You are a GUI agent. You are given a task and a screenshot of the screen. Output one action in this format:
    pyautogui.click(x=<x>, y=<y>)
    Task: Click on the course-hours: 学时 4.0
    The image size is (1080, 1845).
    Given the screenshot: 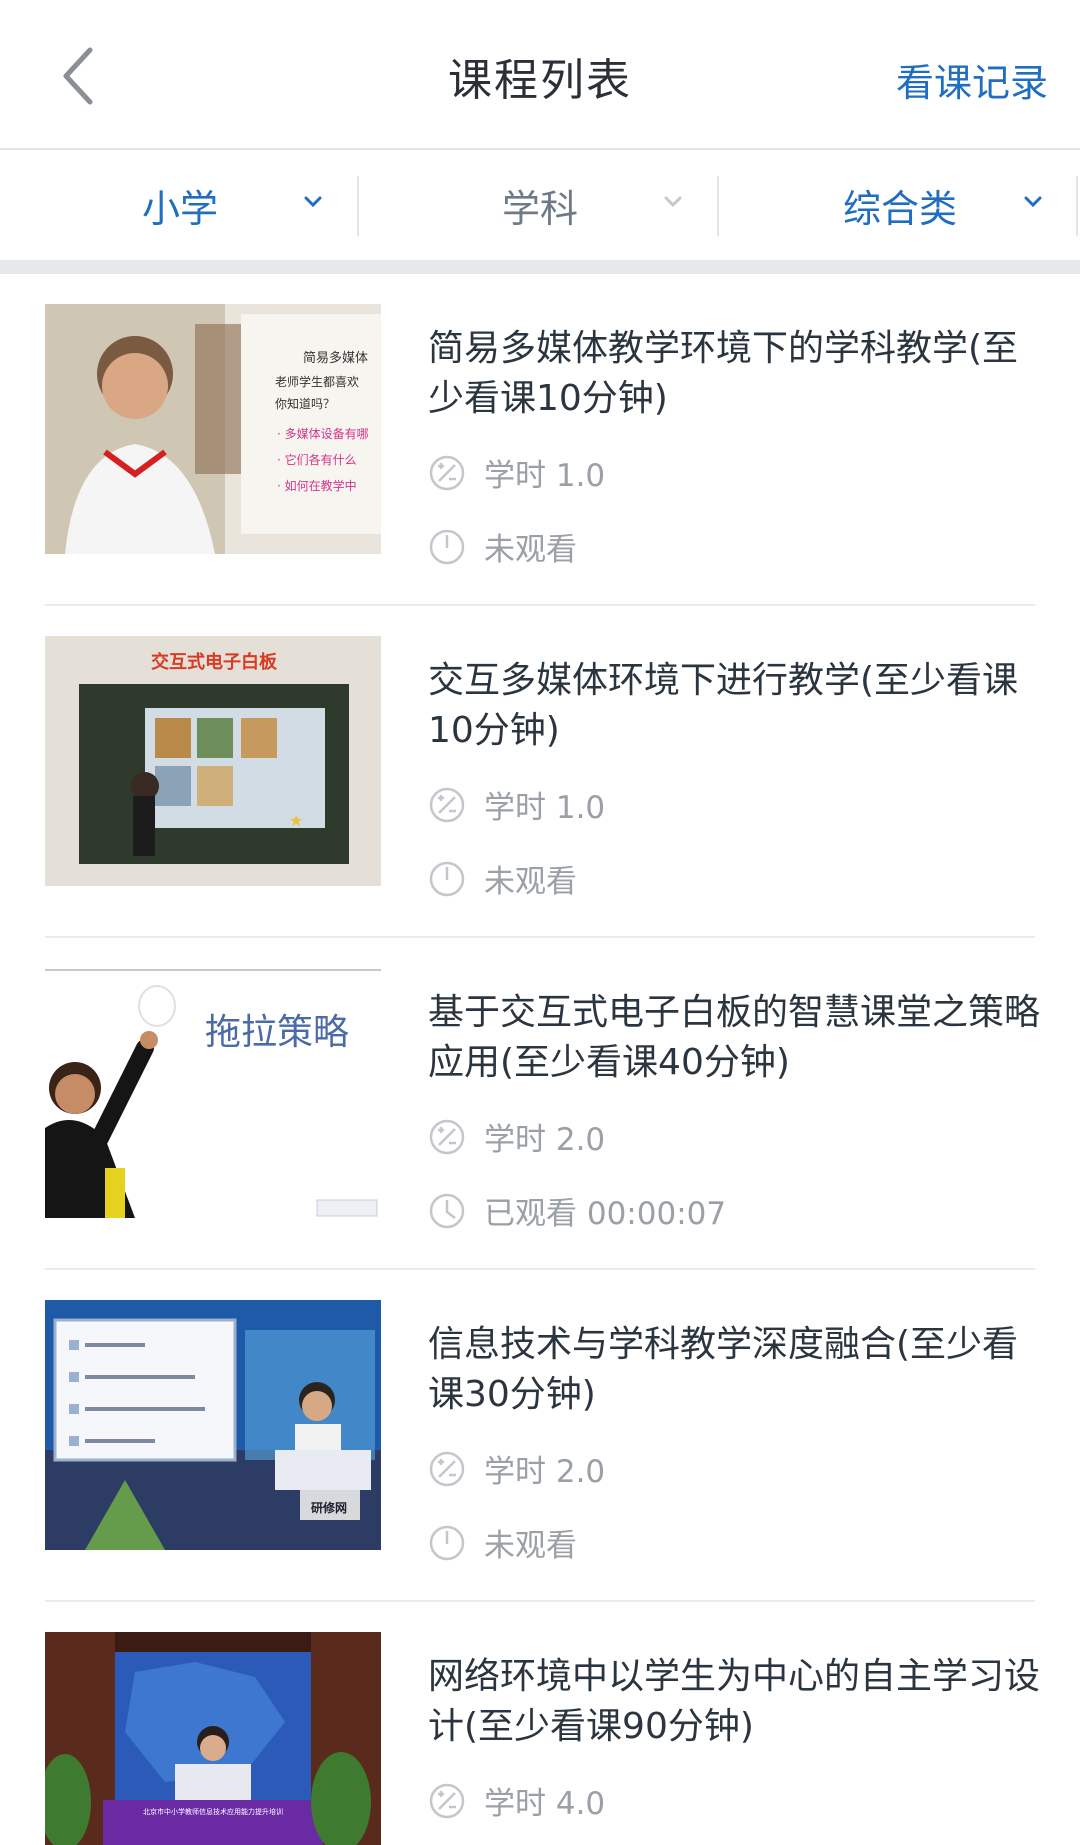 What is the action you would take?
    pyautogui.click(x=516, y=1800)
    